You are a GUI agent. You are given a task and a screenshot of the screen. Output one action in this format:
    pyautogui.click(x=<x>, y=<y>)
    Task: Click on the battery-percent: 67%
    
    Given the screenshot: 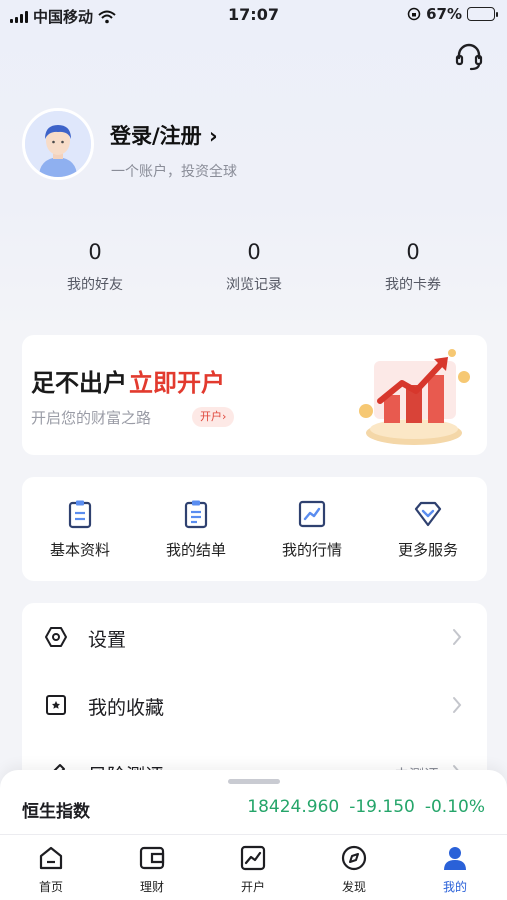 What is the action you would take?
    pyautogui.click(x=444, y=14)
    